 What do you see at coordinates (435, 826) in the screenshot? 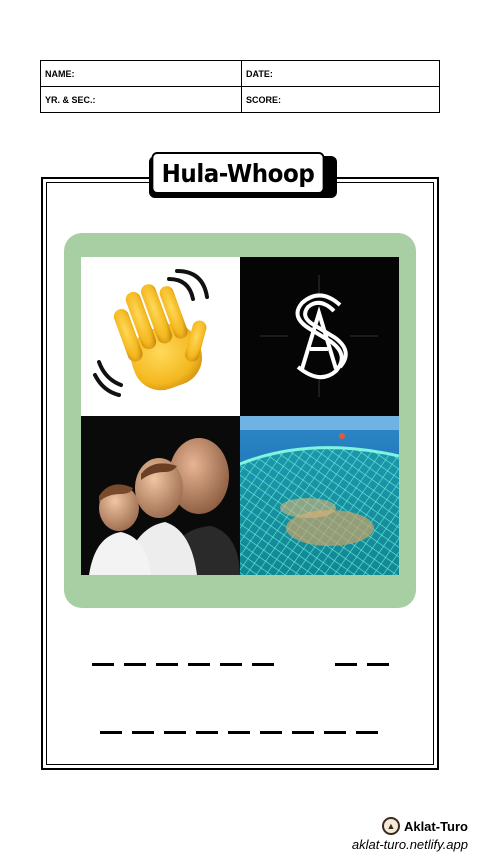
I see `brand-name: Aklat-Turo` at bounding box center [435, 826].